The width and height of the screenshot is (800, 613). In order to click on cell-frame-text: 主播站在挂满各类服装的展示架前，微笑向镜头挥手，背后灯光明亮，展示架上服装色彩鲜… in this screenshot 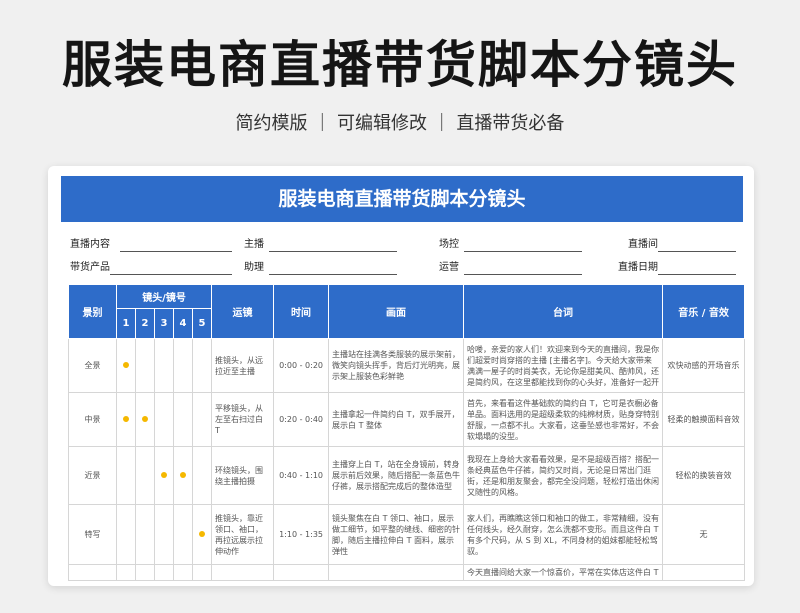, I will do `click(396, 365)`.